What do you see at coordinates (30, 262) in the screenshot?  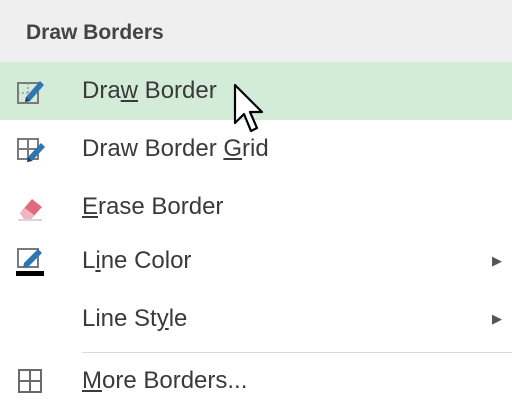 I see `line-color-icon` at bounding box center [30, 262].